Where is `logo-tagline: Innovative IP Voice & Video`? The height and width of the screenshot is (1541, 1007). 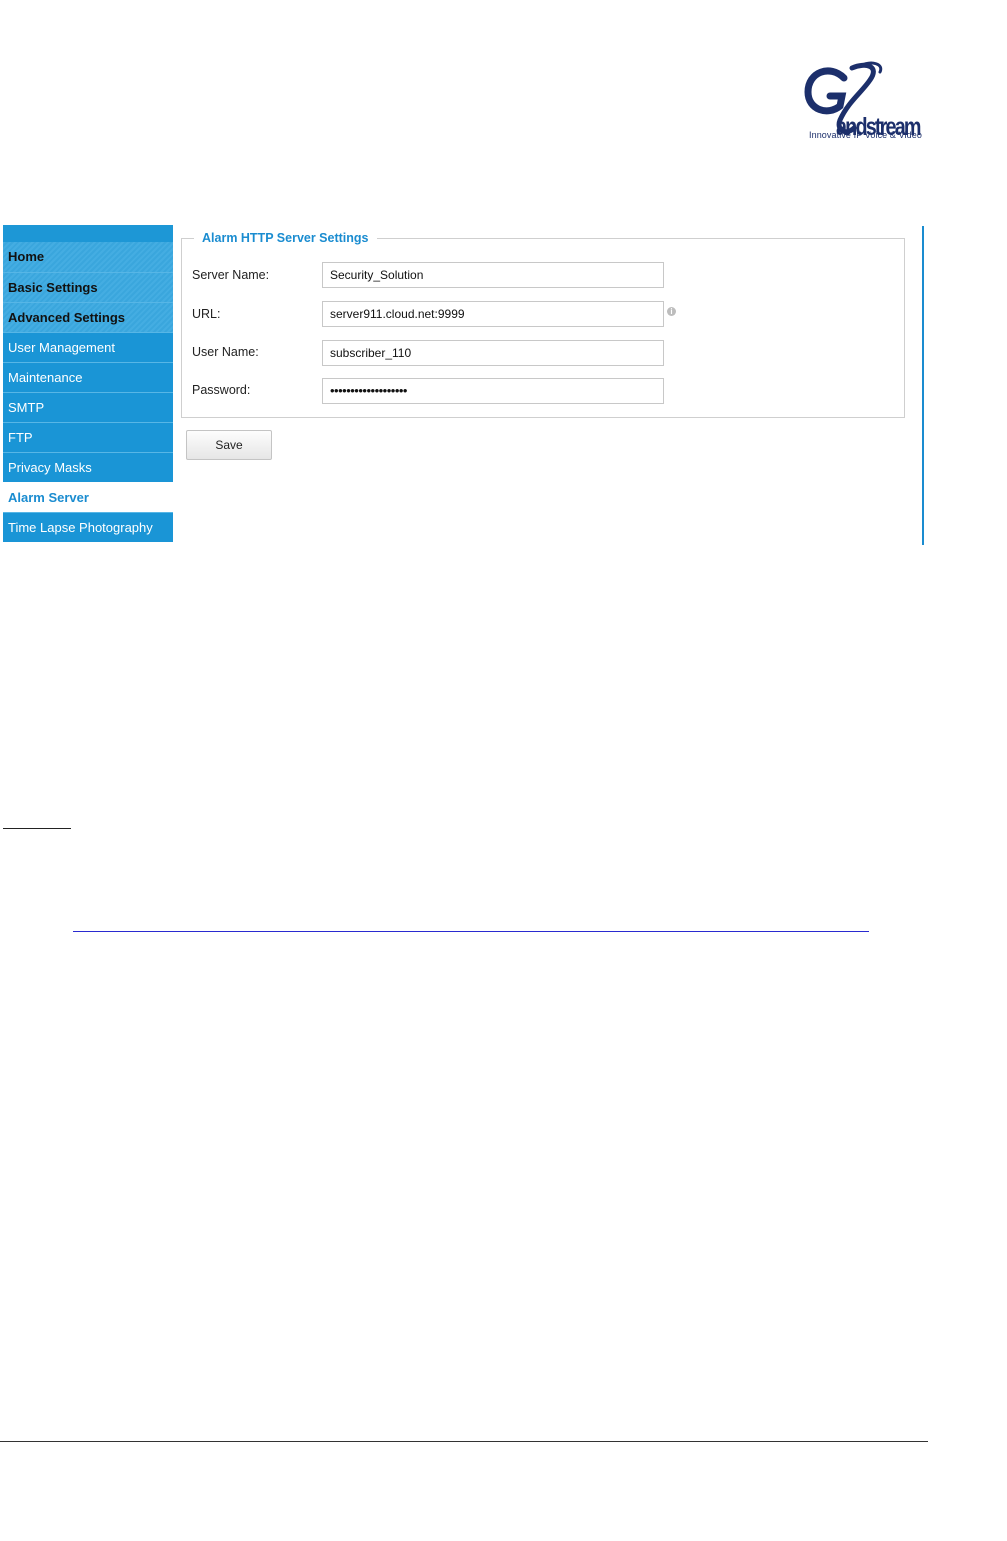
logo-tagline: Innovative IP Voice & Video is located at coordinates (865, 135).